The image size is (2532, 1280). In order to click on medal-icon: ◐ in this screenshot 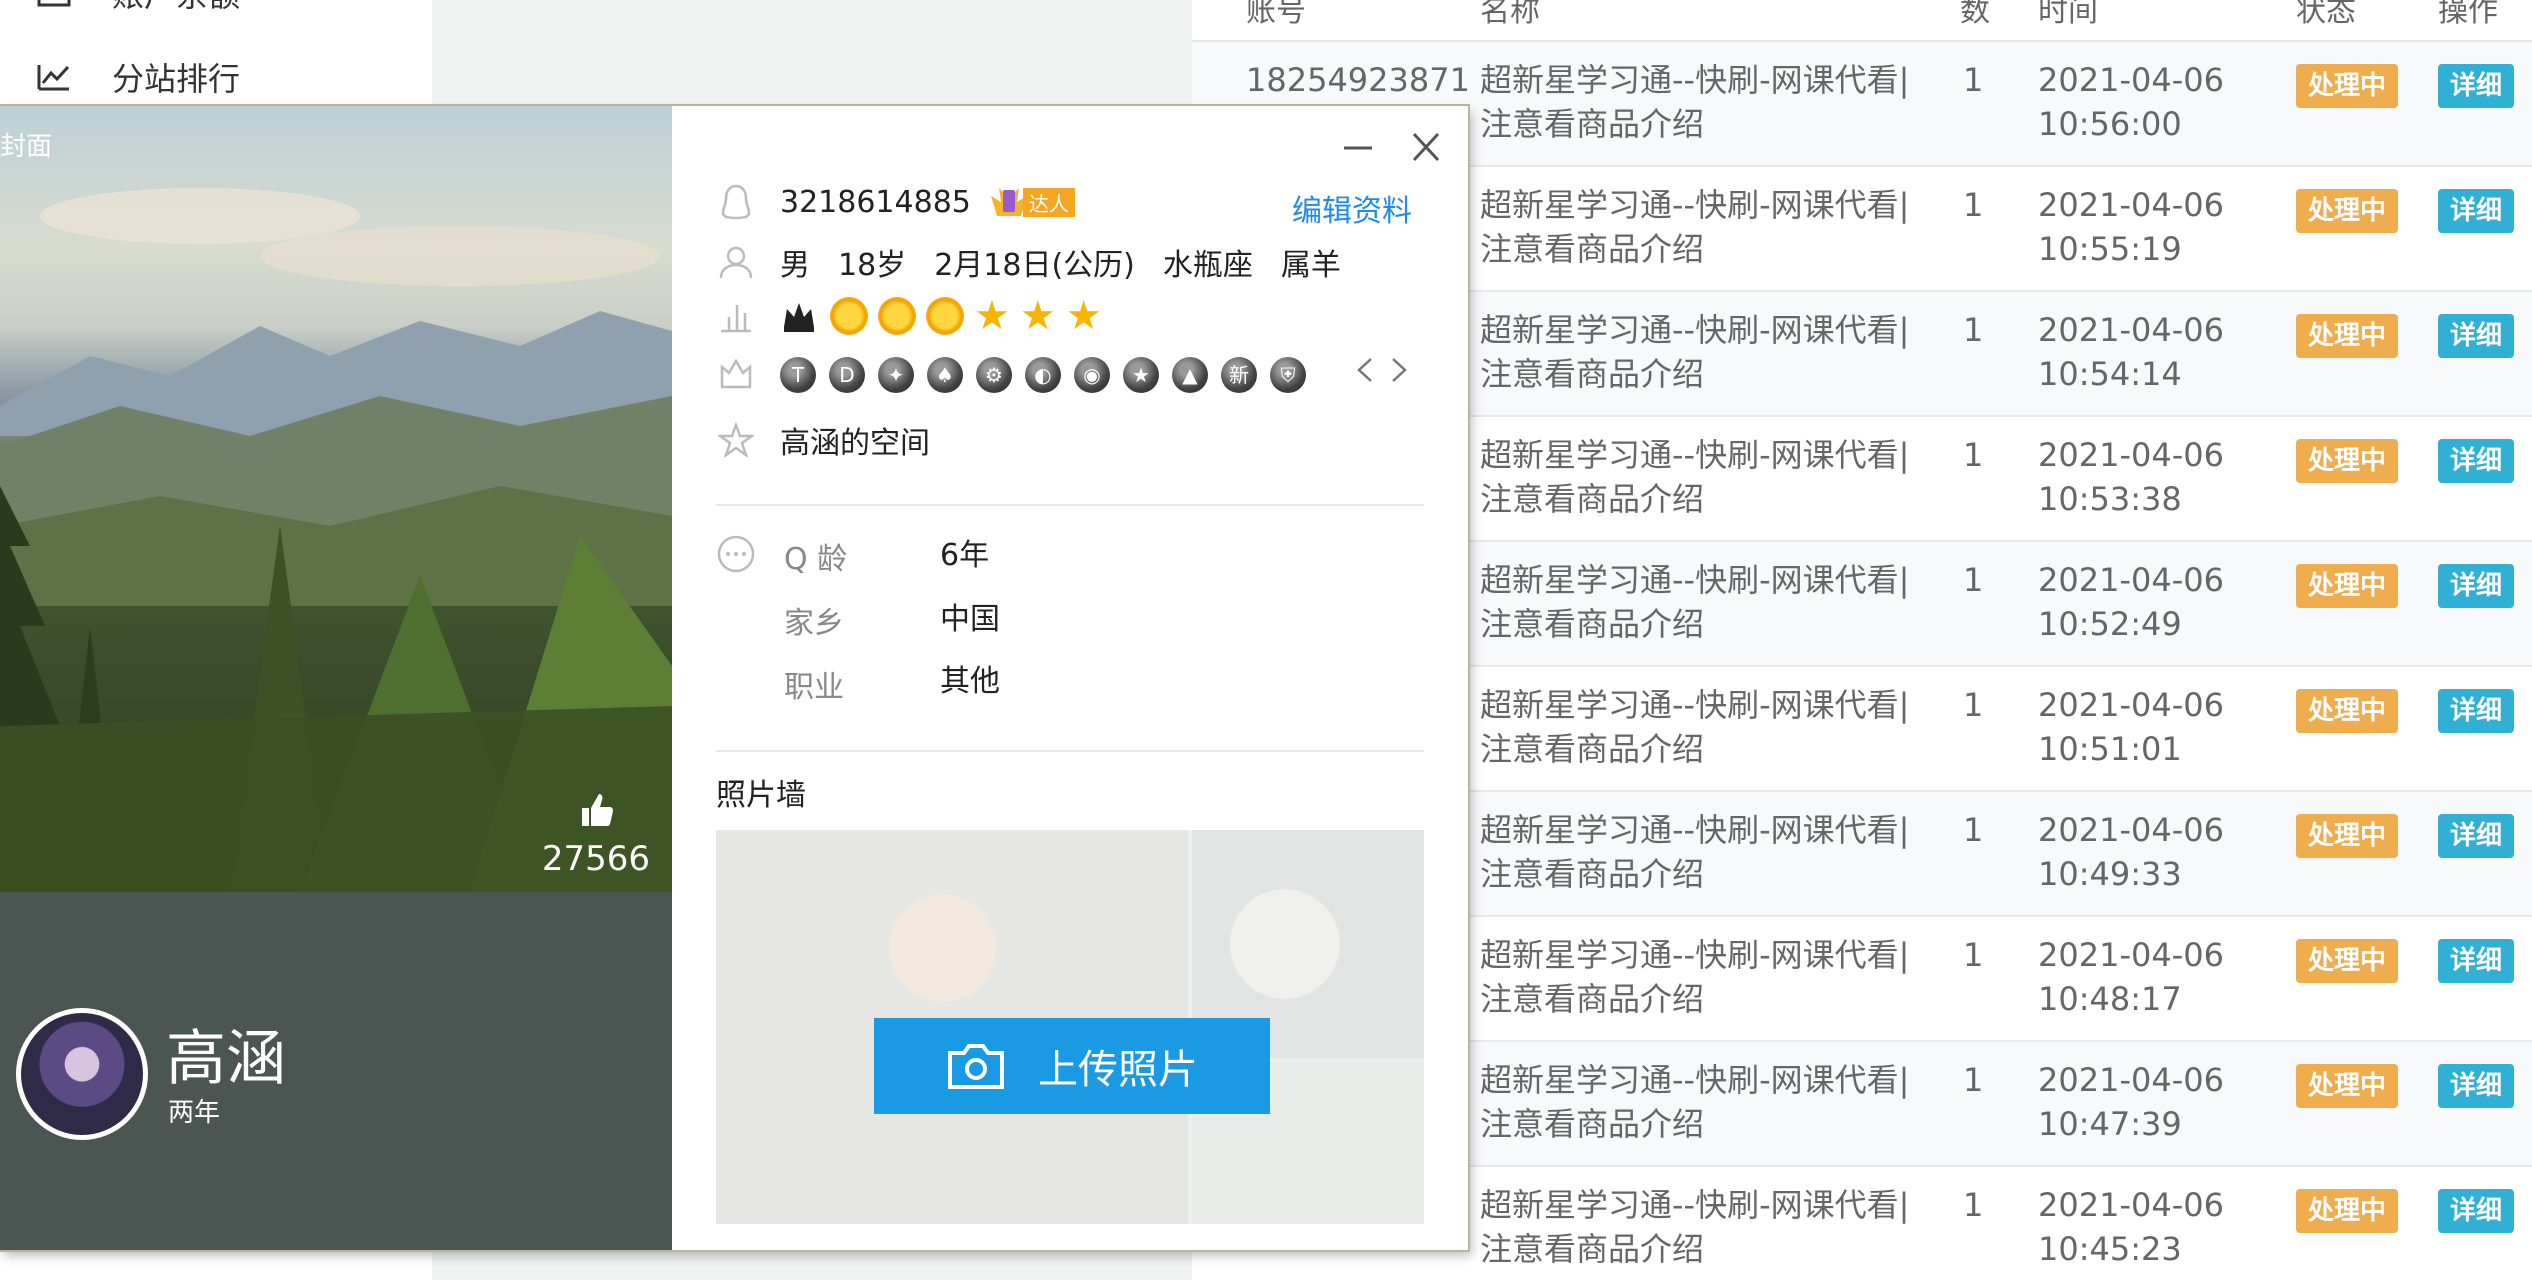, I will do `click(1043, 375)`.